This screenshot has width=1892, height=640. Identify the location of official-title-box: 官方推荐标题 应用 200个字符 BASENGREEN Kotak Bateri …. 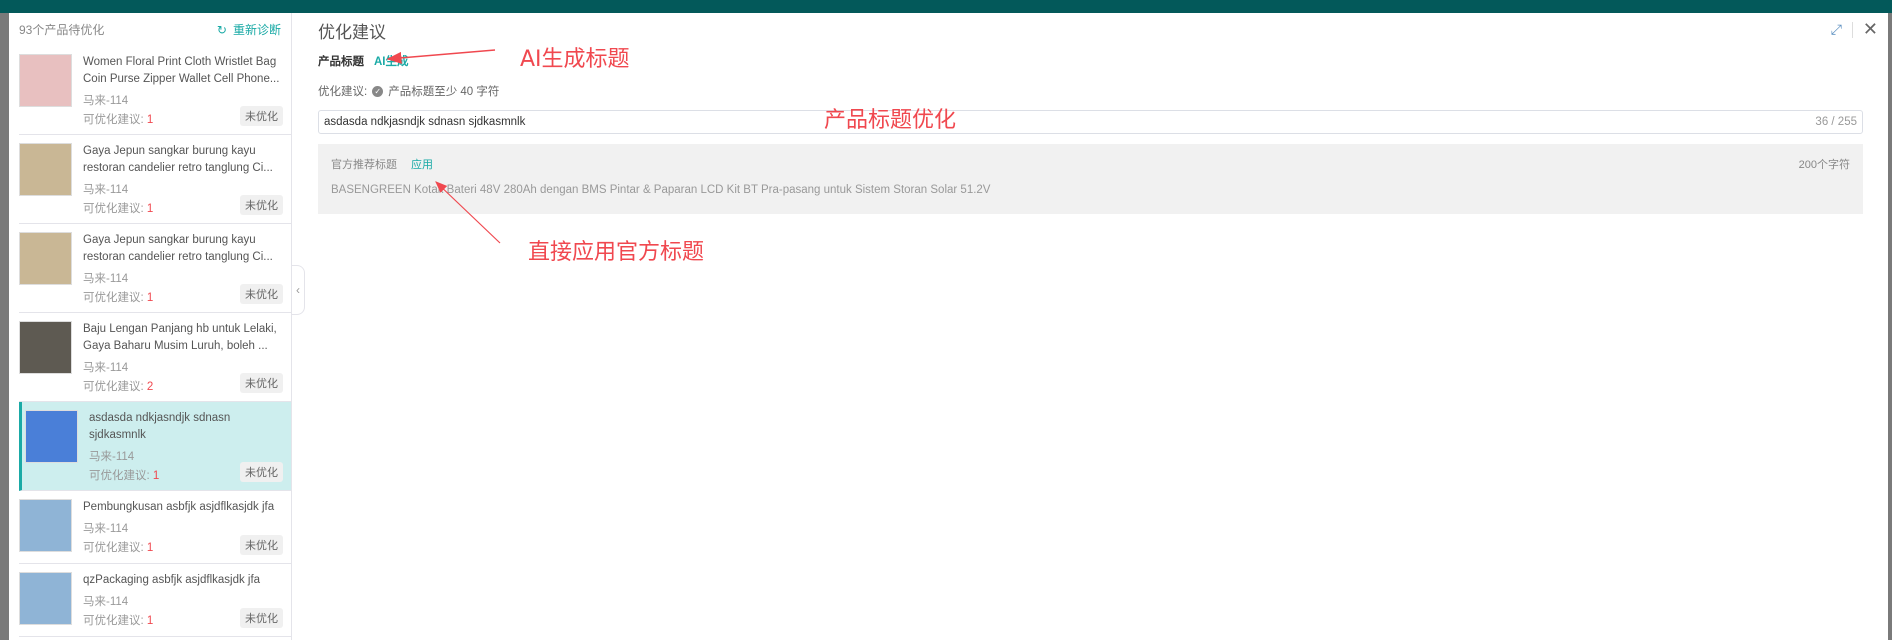
(1090, 179).